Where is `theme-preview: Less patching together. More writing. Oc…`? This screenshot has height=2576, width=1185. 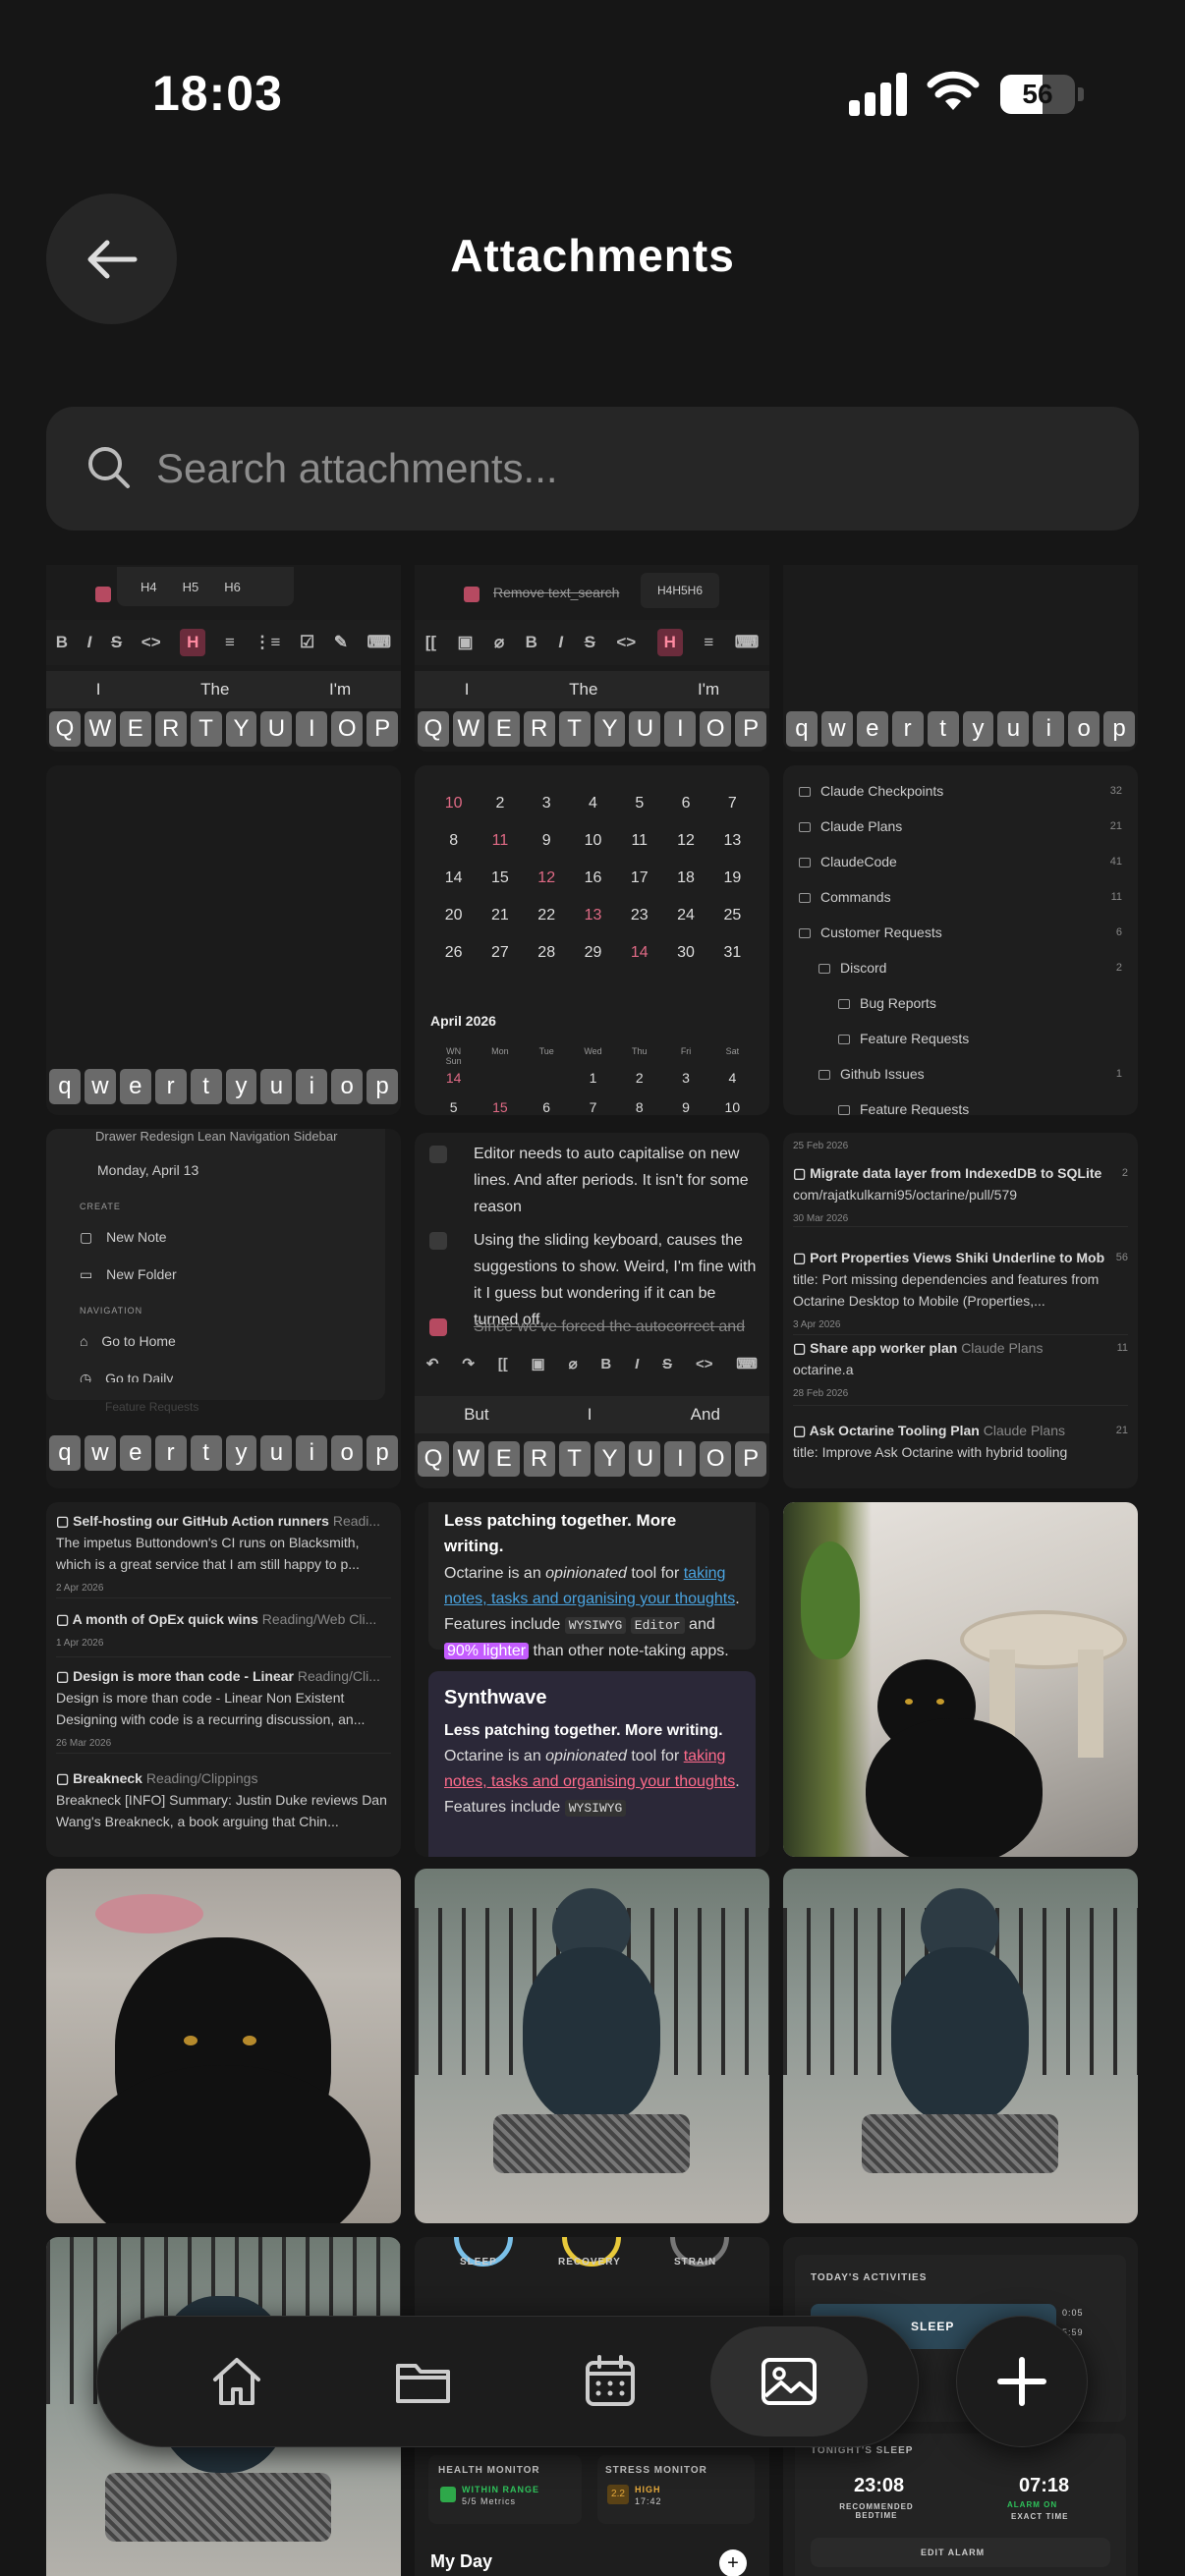 theme-preview: Less patching together. More writing. Oc… is located at coordinates (592, 1580).